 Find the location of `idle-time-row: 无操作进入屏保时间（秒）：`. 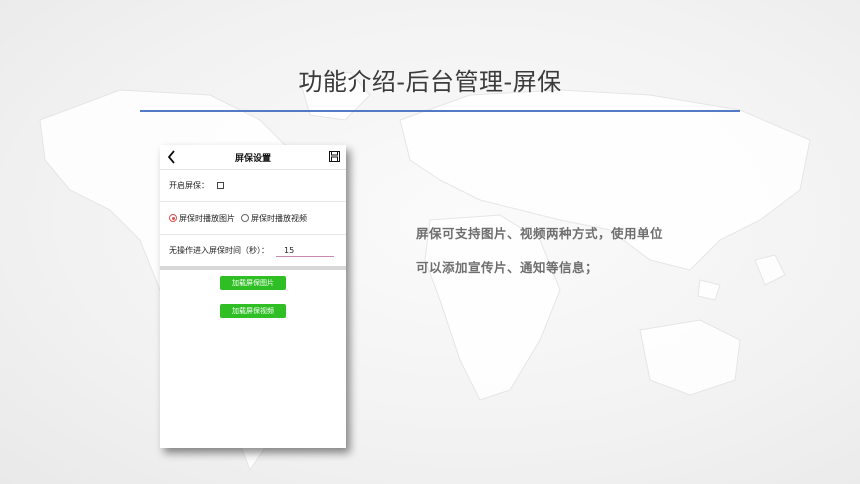

idle-time-row: 无操作进入屏保时间（秒）： is located at coordinates (253, 250).